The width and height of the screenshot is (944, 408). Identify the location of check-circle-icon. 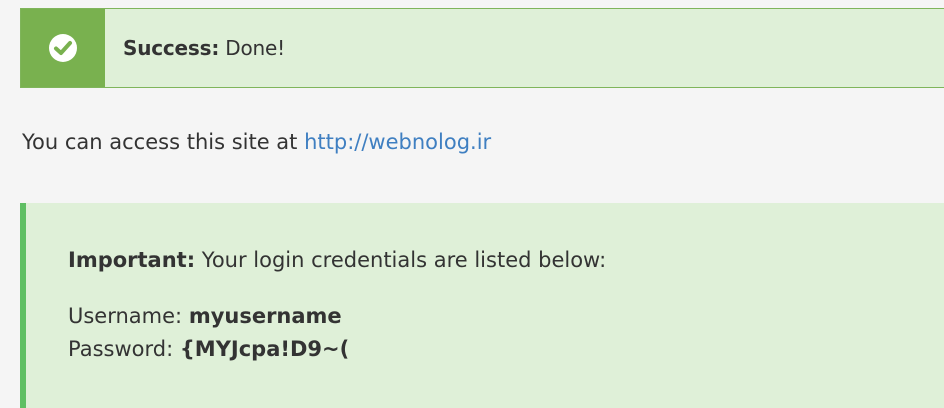
(63, 48).